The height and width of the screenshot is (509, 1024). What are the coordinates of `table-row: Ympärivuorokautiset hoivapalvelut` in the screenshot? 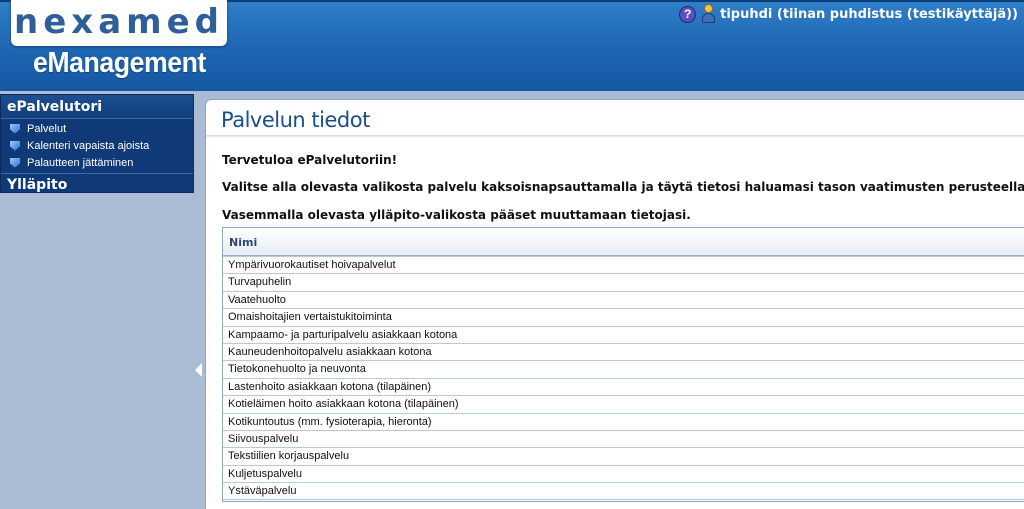 It's located at (623, 266).